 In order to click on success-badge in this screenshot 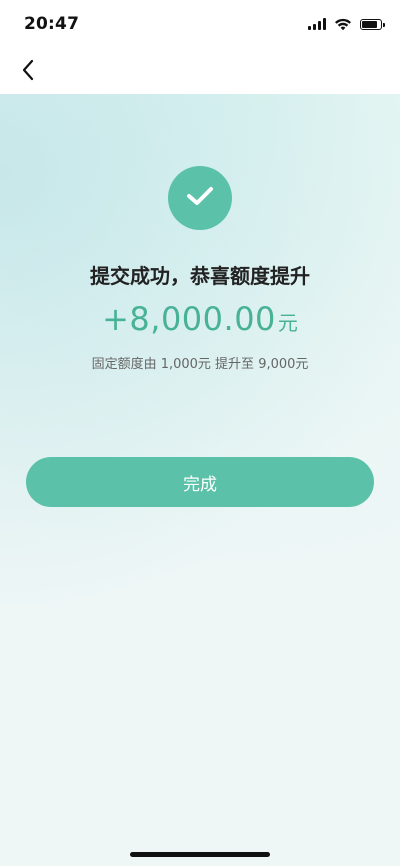, I will do `click(200, 198)`.